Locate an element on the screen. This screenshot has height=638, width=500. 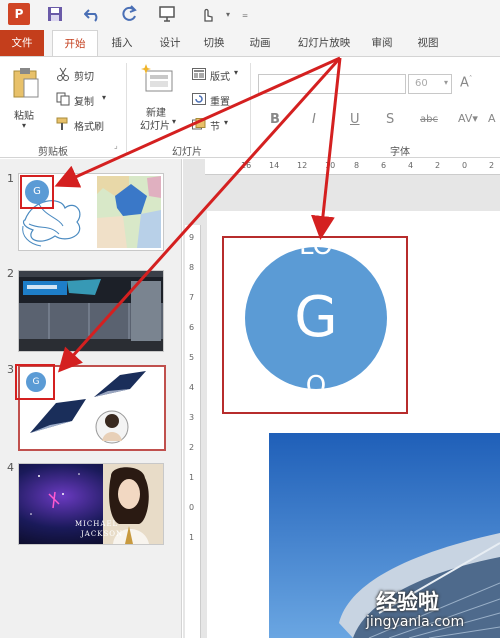
tab-home: 开始 is located at coordinates (75, 43).